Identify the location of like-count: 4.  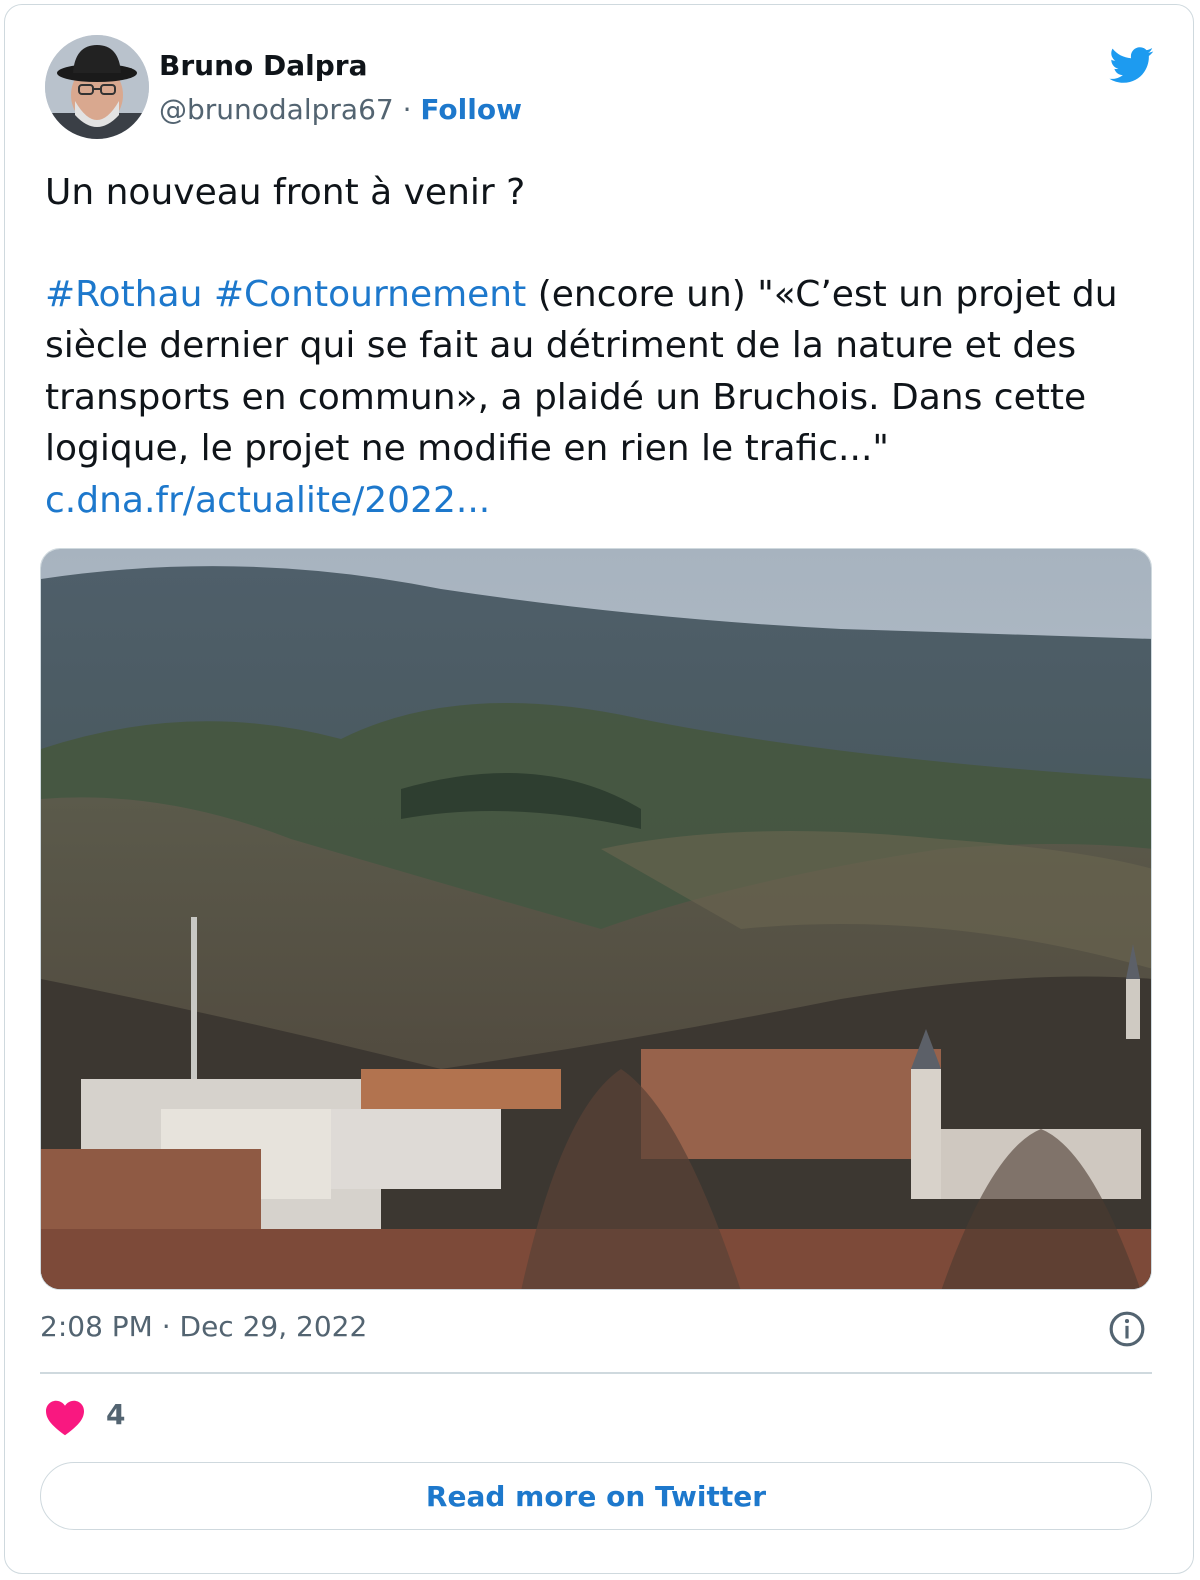
(116, 1414).